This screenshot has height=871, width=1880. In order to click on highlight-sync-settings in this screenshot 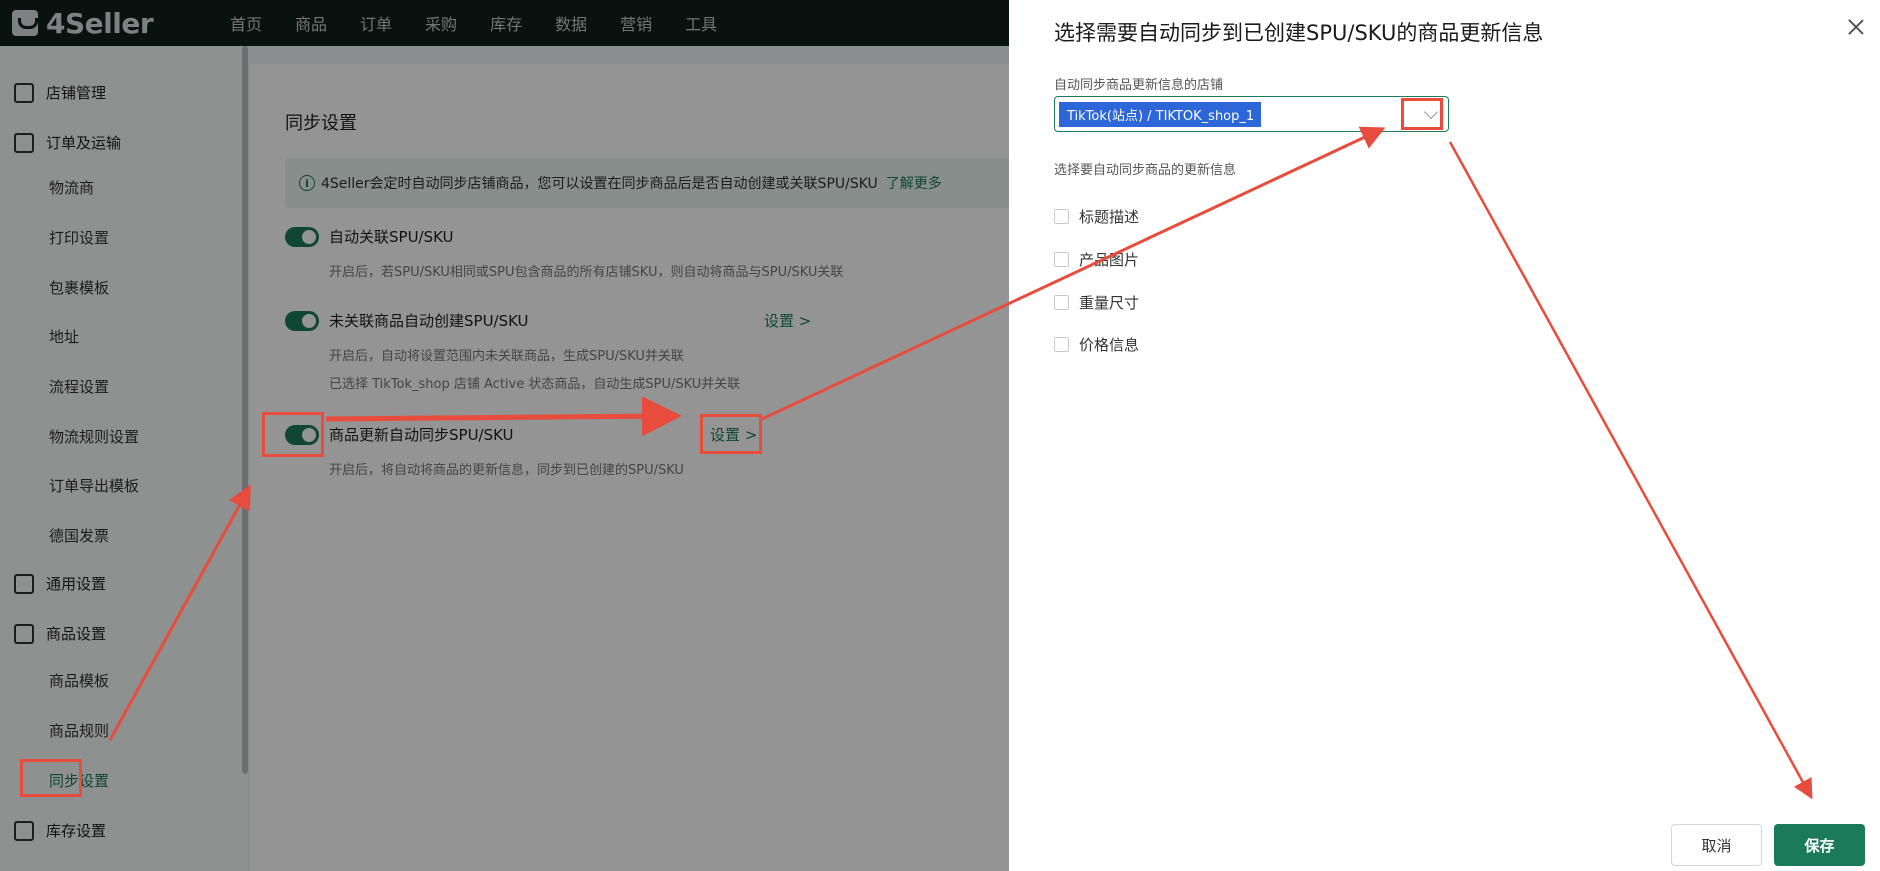, I will do `click(51, 778)`.